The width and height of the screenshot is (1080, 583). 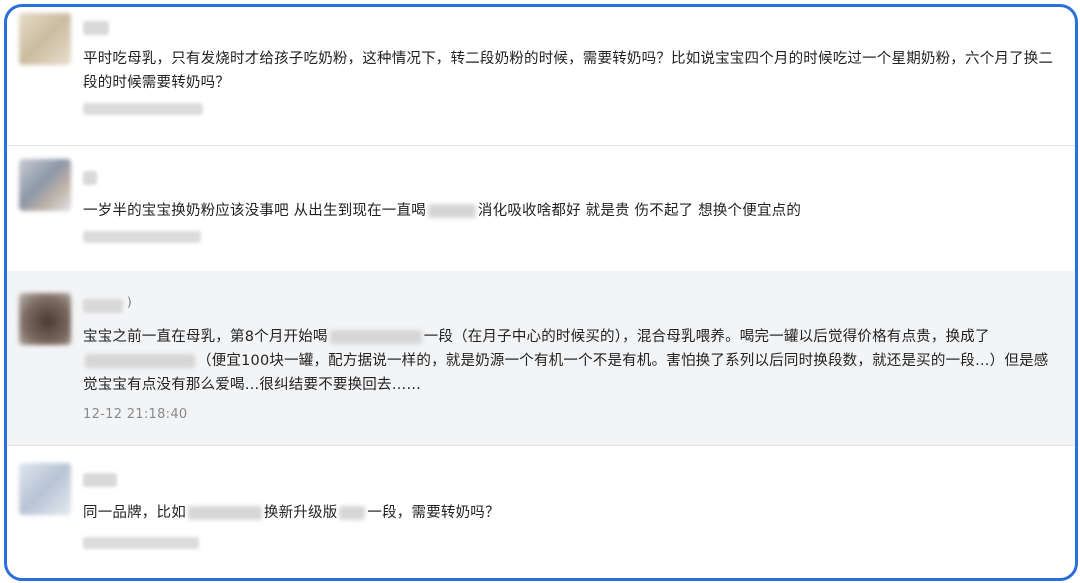 I want to click on comment-text-part: 同一品牌，比如, so click(x=134, y=513).